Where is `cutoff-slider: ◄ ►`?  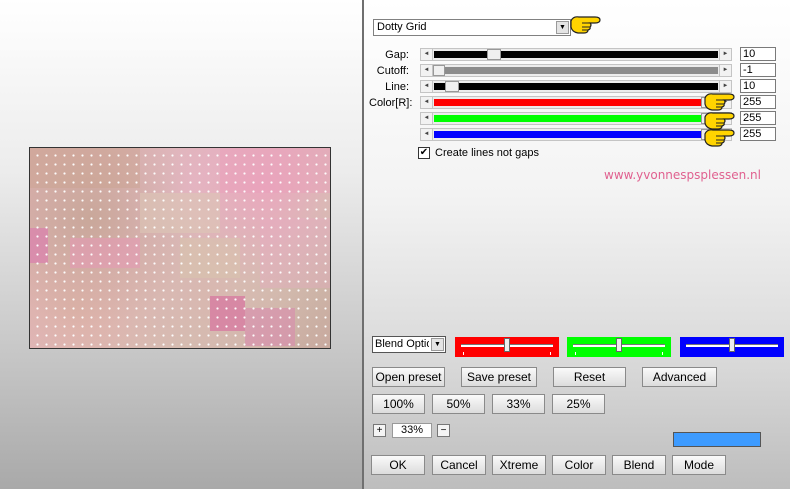 cutoff-slider: ◄ ► is located at coordinates (576, 70).